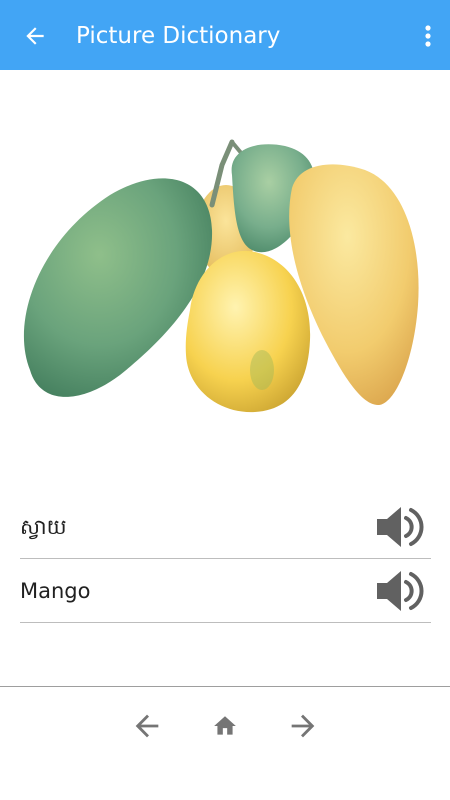 The image size is (450, 800). I want to click on previous-word-button, so click(147, 726).